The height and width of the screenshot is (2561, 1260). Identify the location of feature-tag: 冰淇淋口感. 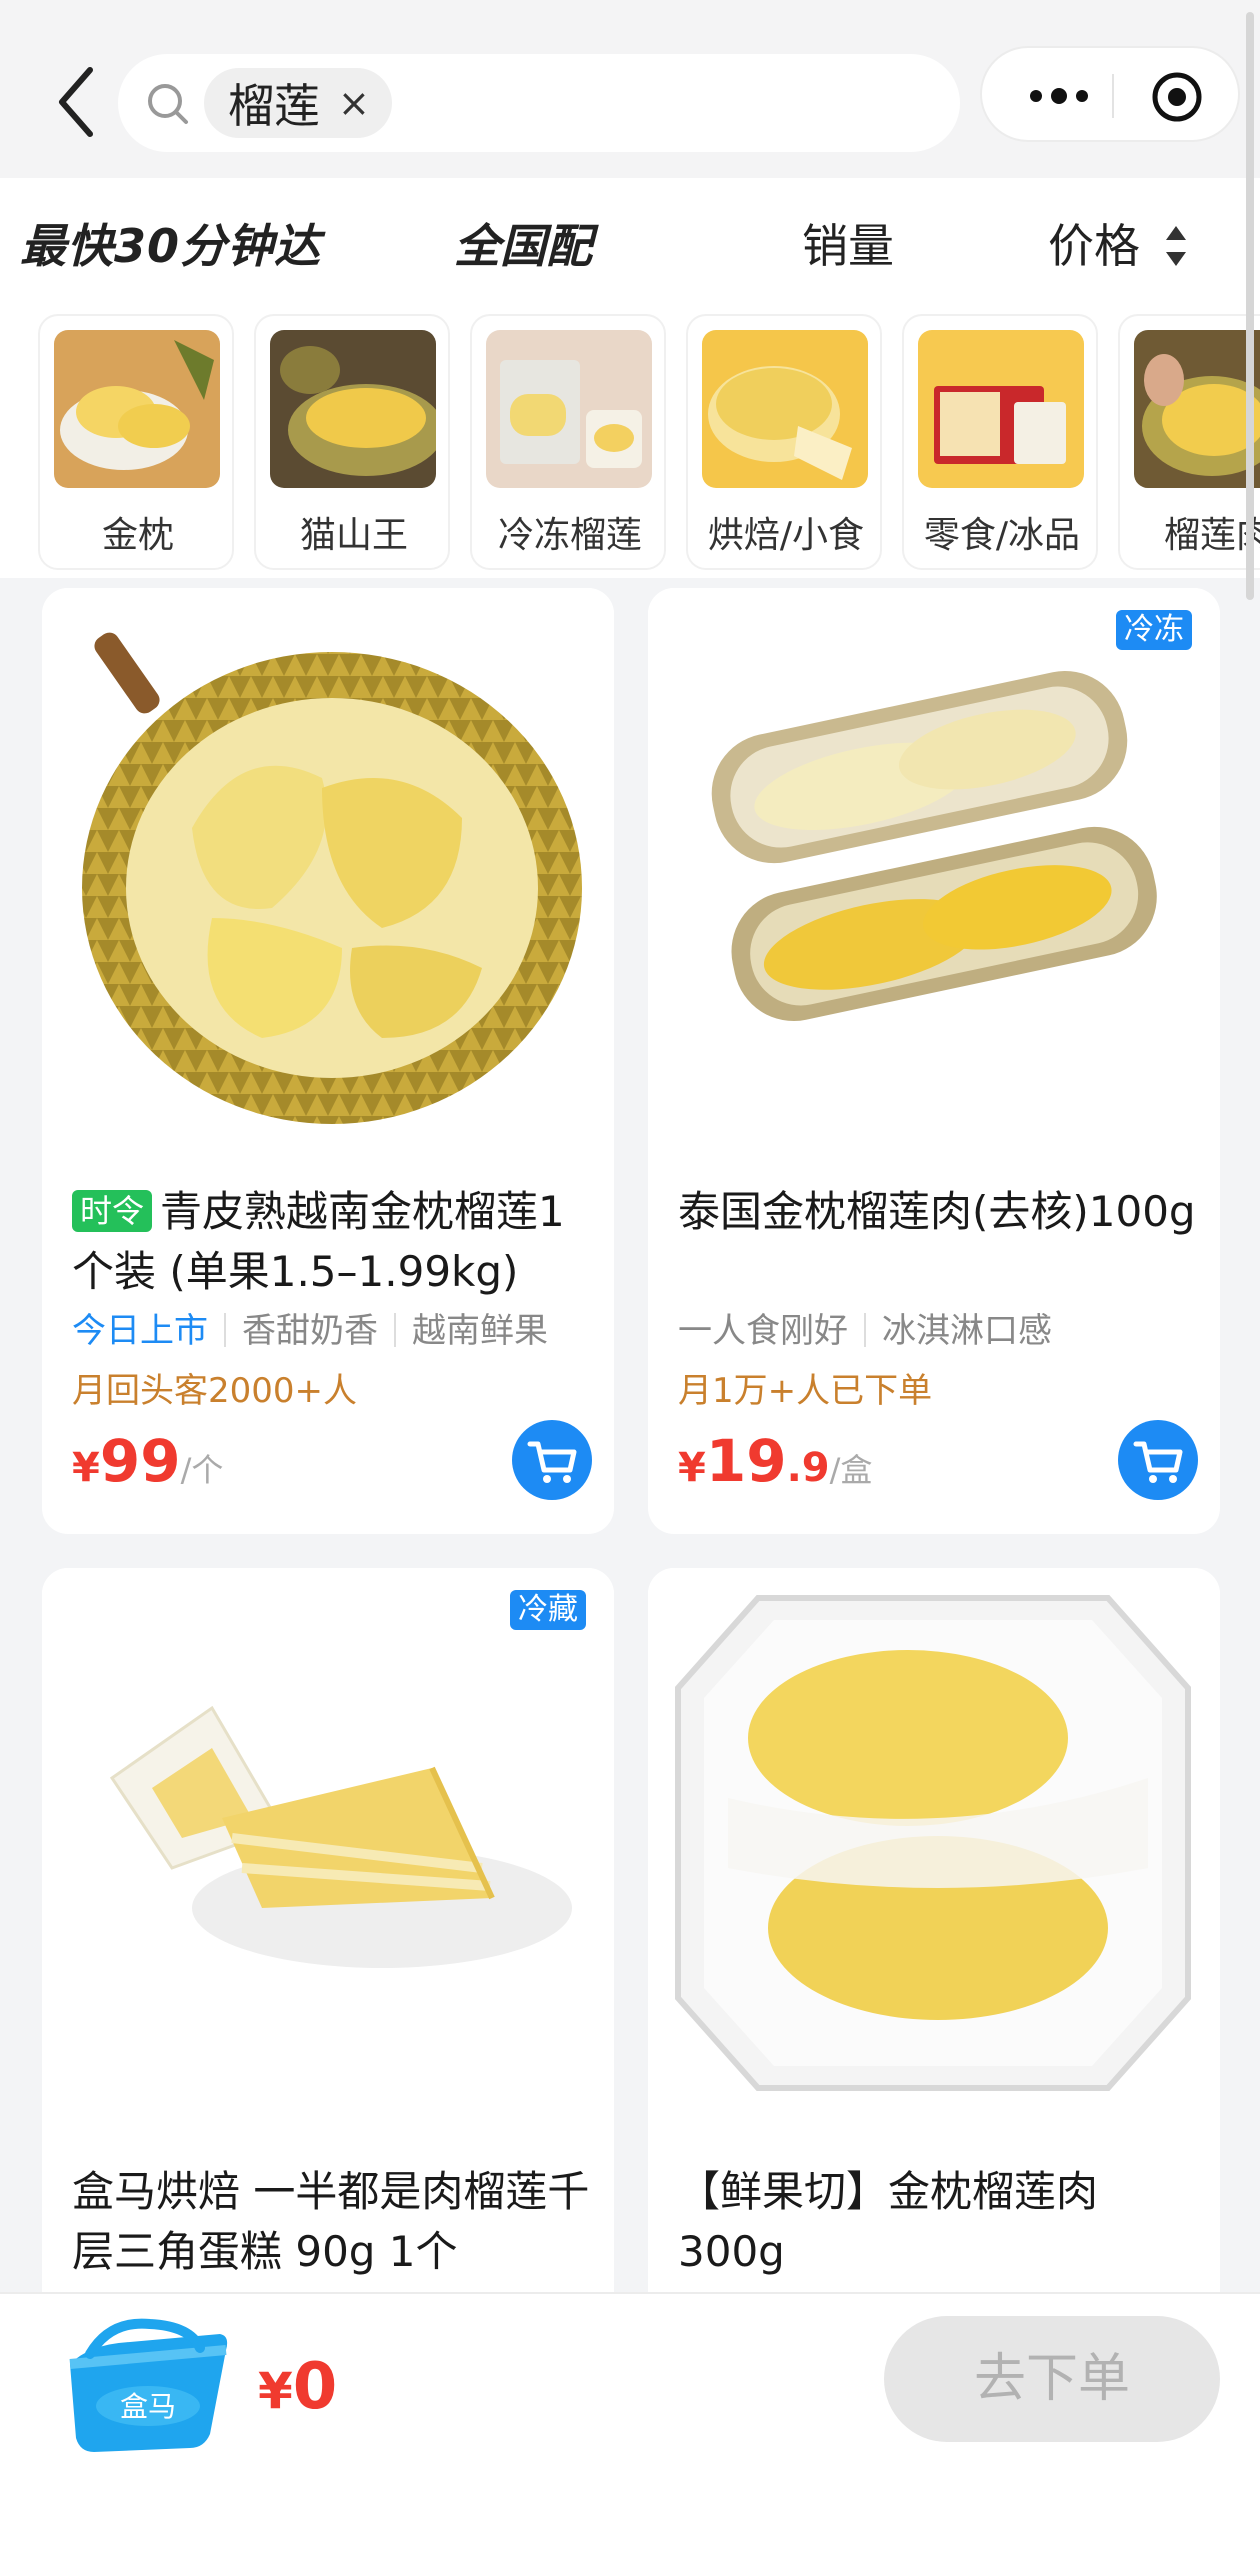
(967, 1331).